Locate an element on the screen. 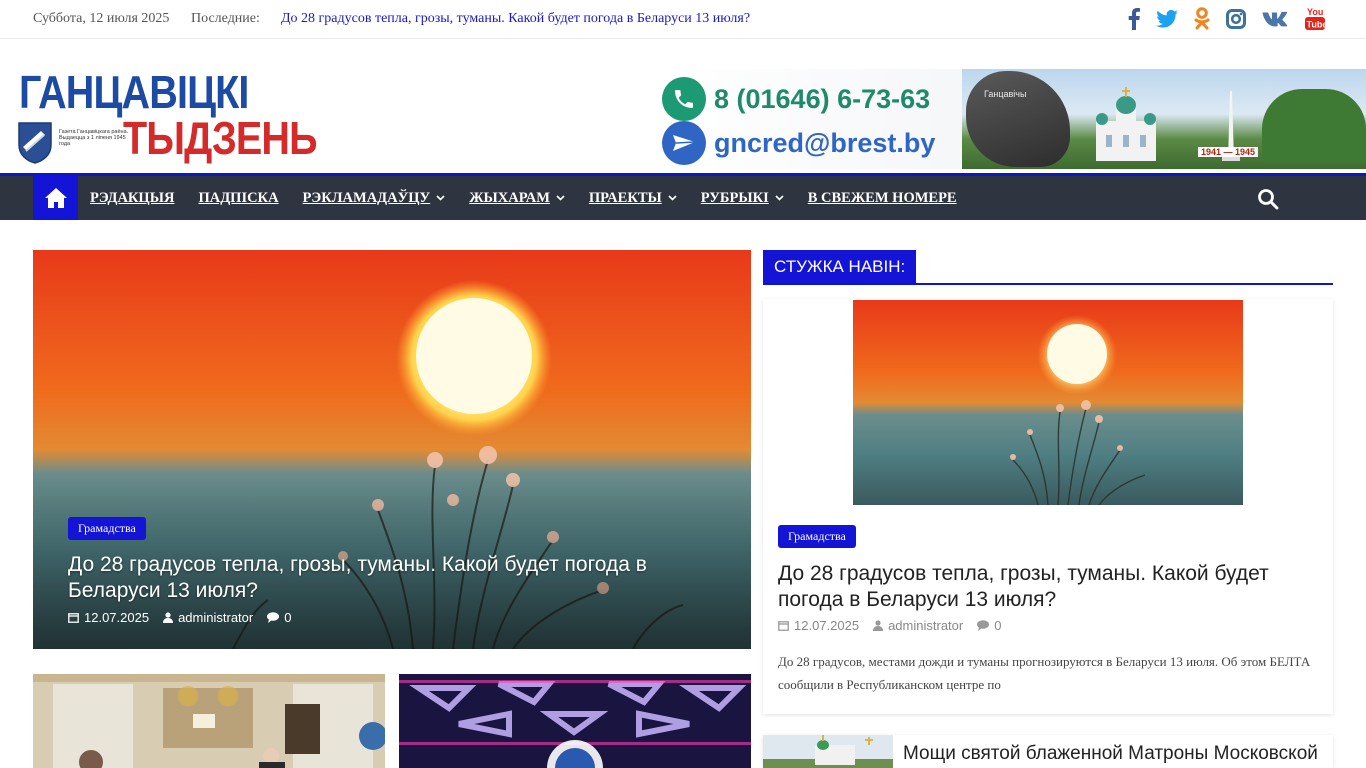 This screenshot has width=1366, height=768. home-icon is located at coordinates (55, 198).